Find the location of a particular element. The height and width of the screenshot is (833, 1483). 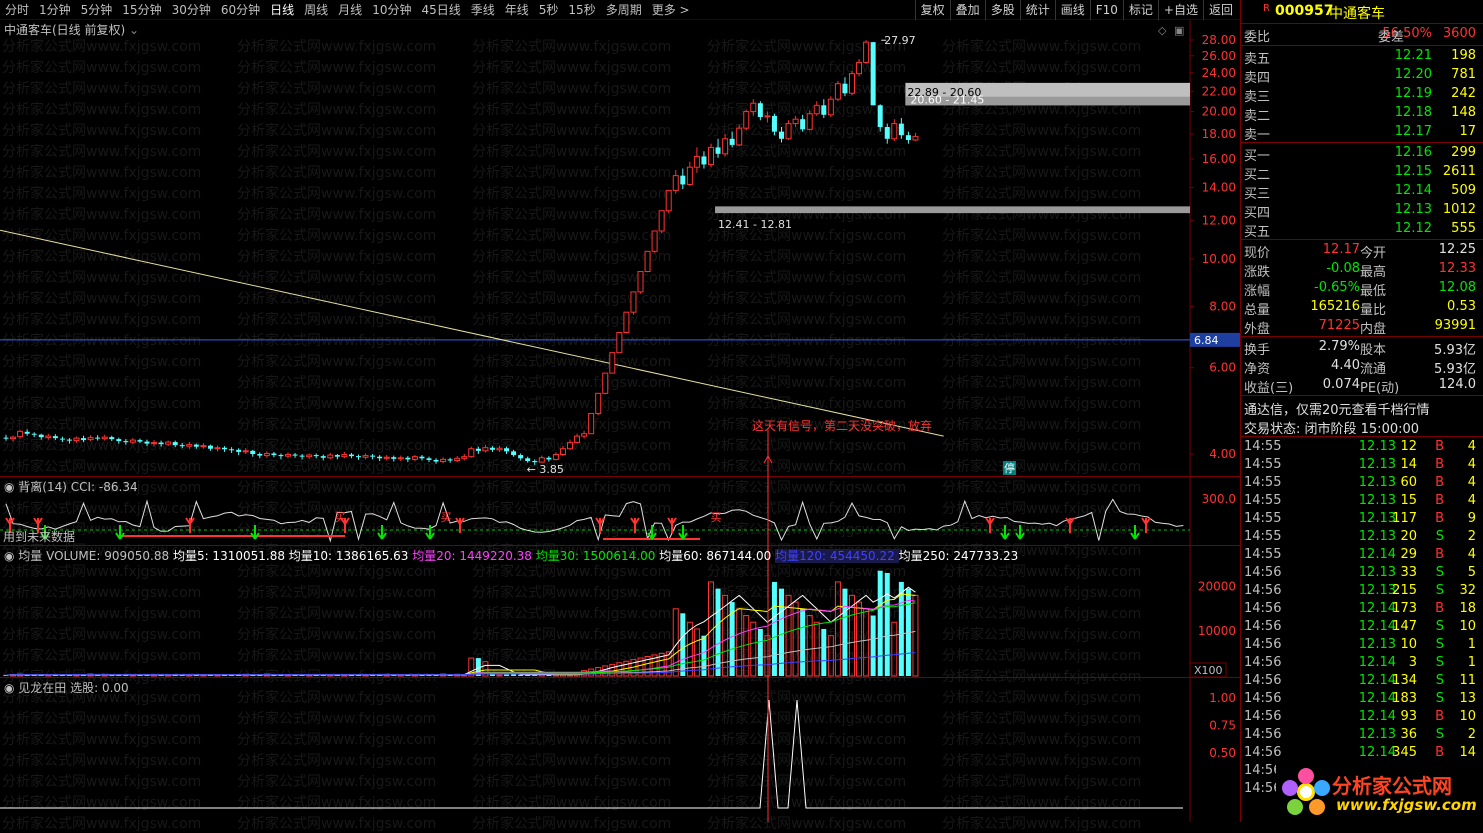

volume-chart: 20000 10000 X100 is located at coordinates (620, 612).